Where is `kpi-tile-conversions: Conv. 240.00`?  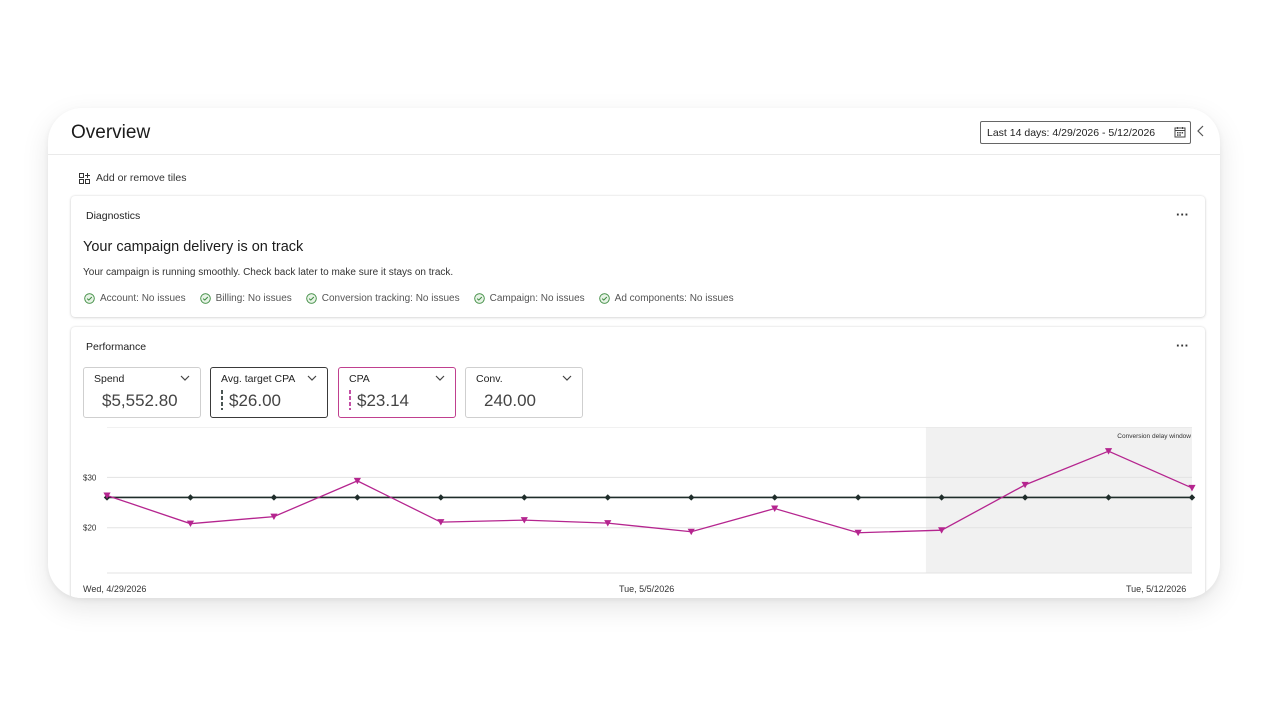
kpi-tile-conversions: Conv. 240.00 is located at coordinates (524, 392).